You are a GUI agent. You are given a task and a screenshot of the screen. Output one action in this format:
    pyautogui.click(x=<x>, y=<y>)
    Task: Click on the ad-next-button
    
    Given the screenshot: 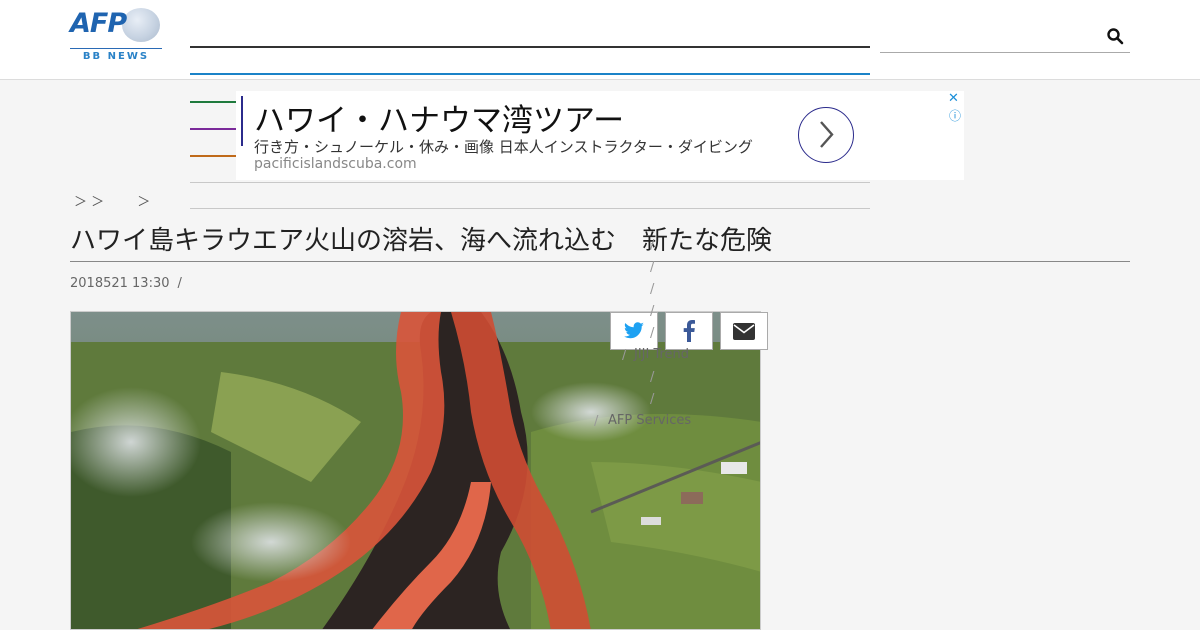 What is the action you would take?
    pyautogui.click(x=826, y=135)
    